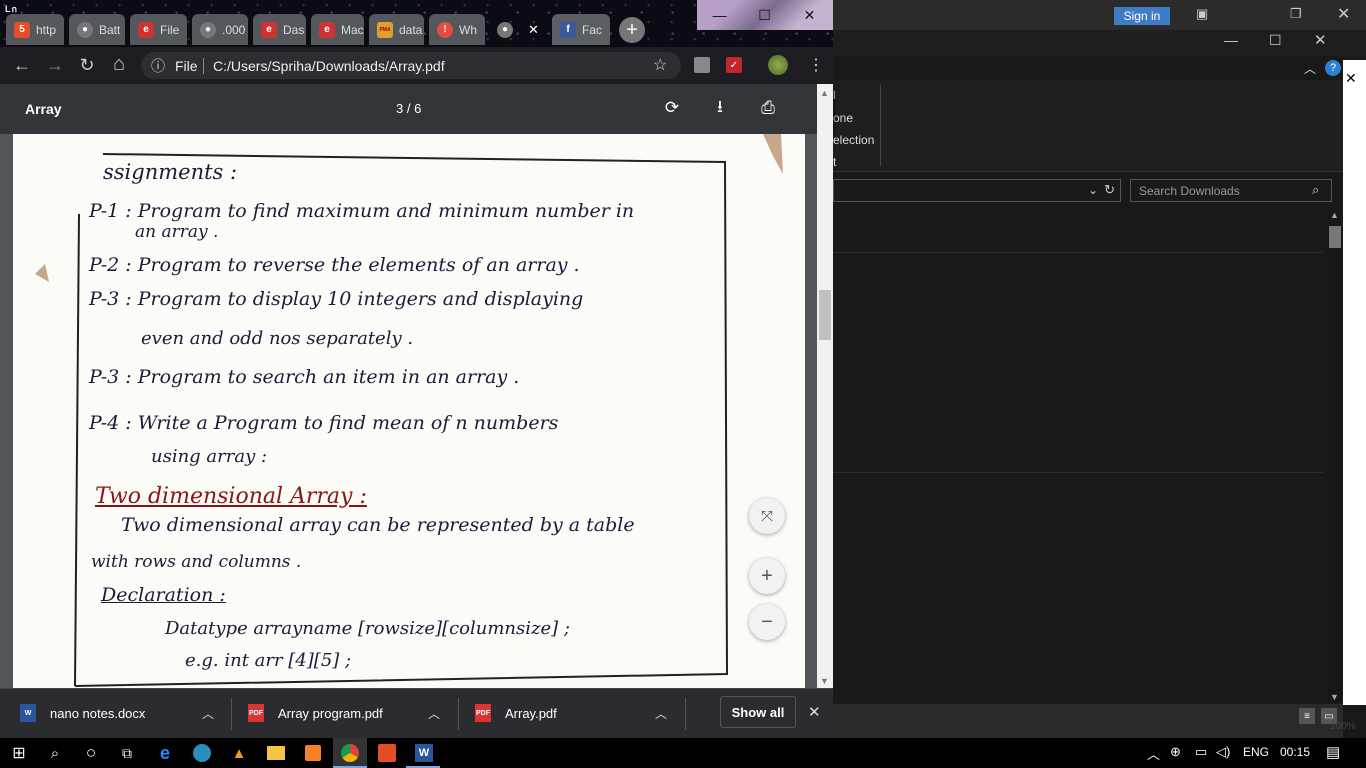 This screenshot has height=768, width=1366. What do you see at coordinates (814, 712) in the screenshot?
I see `close-shelf-icon: ✕` at bounding box center [814, 712].